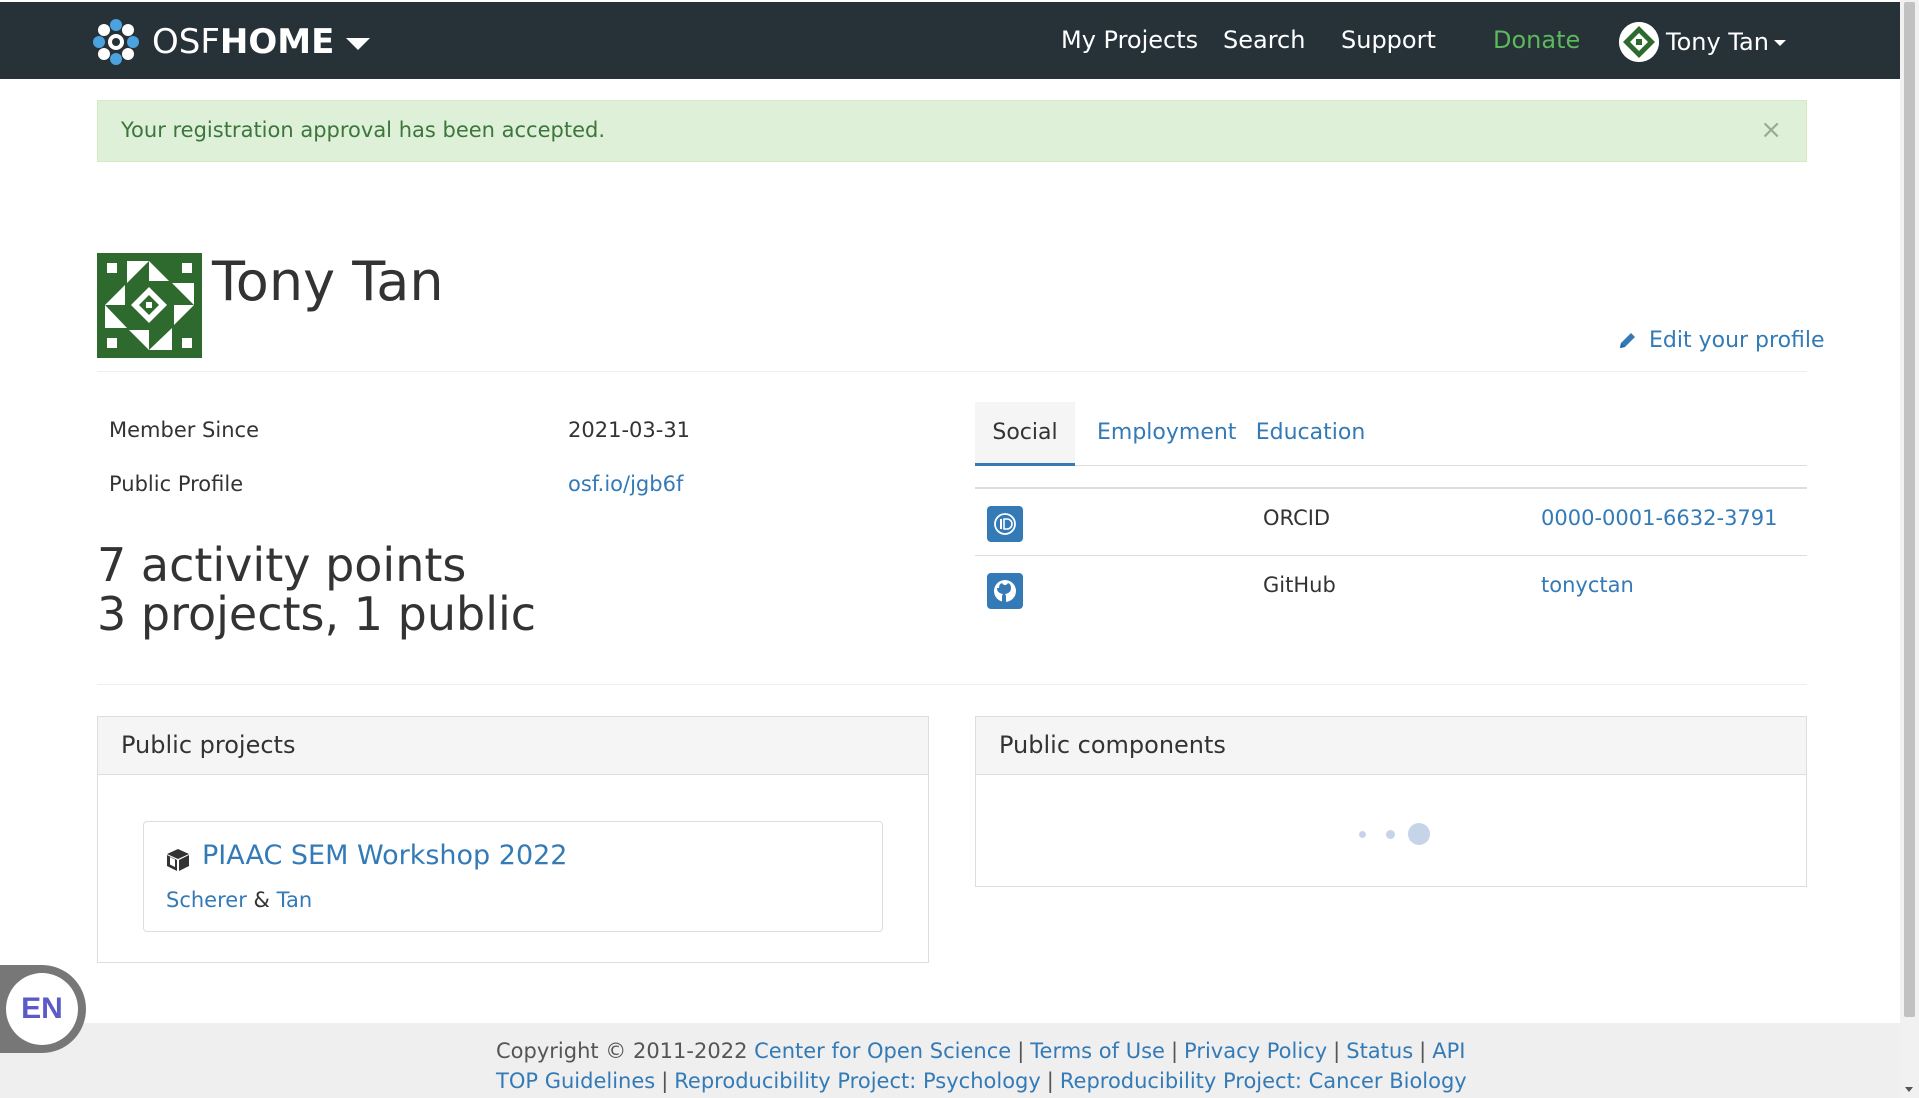 This screenshot has width=1919, height=1098. I want to click on user-avatar, so click(1639, 42).